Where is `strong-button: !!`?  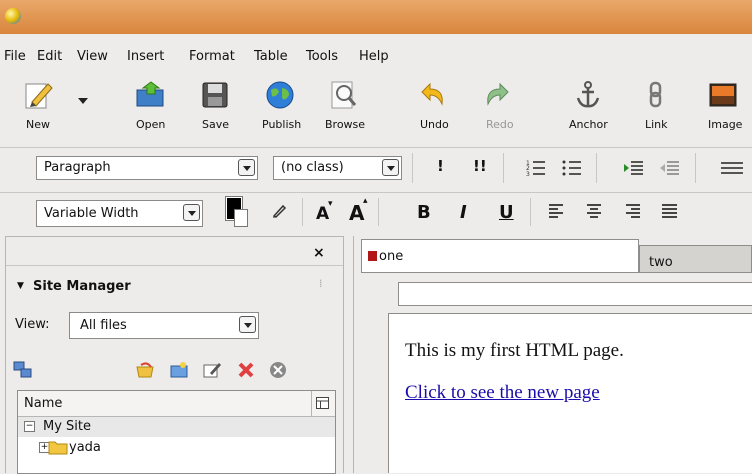
strong-button: !! is located at coordinates (480, 166).